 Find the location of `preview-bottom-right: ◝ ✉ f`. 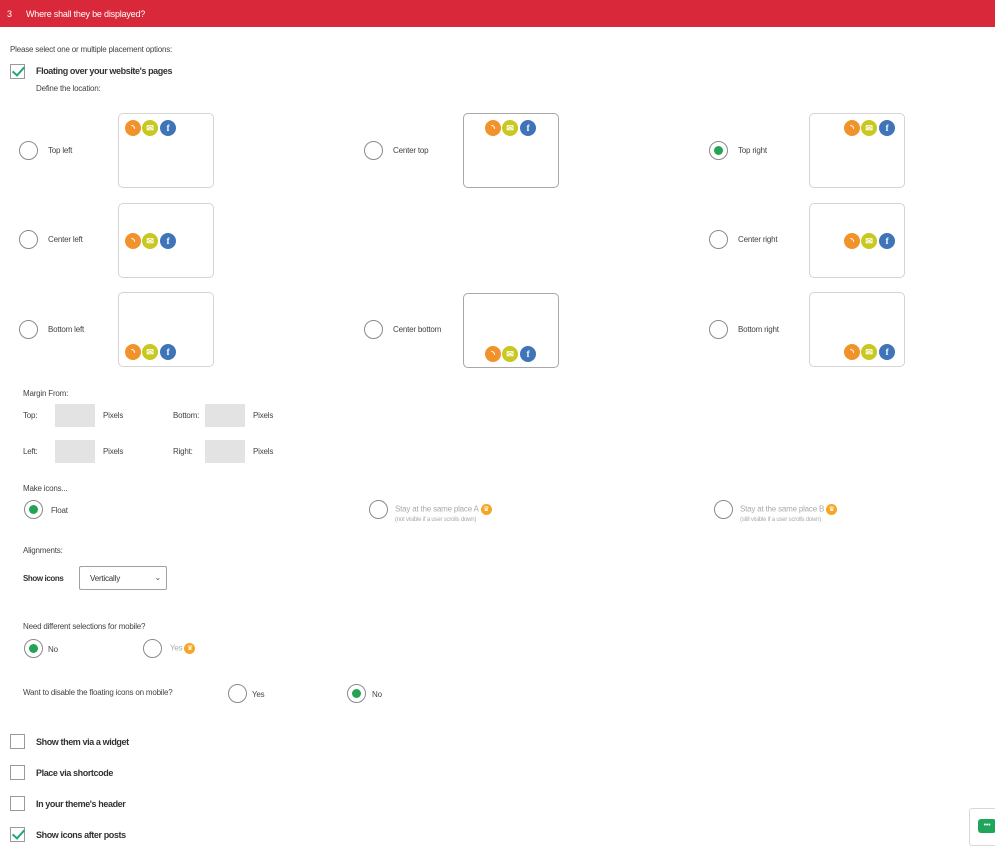

preview-bottom-right: ◝ ✉ f is located at coordinates (857, 329).